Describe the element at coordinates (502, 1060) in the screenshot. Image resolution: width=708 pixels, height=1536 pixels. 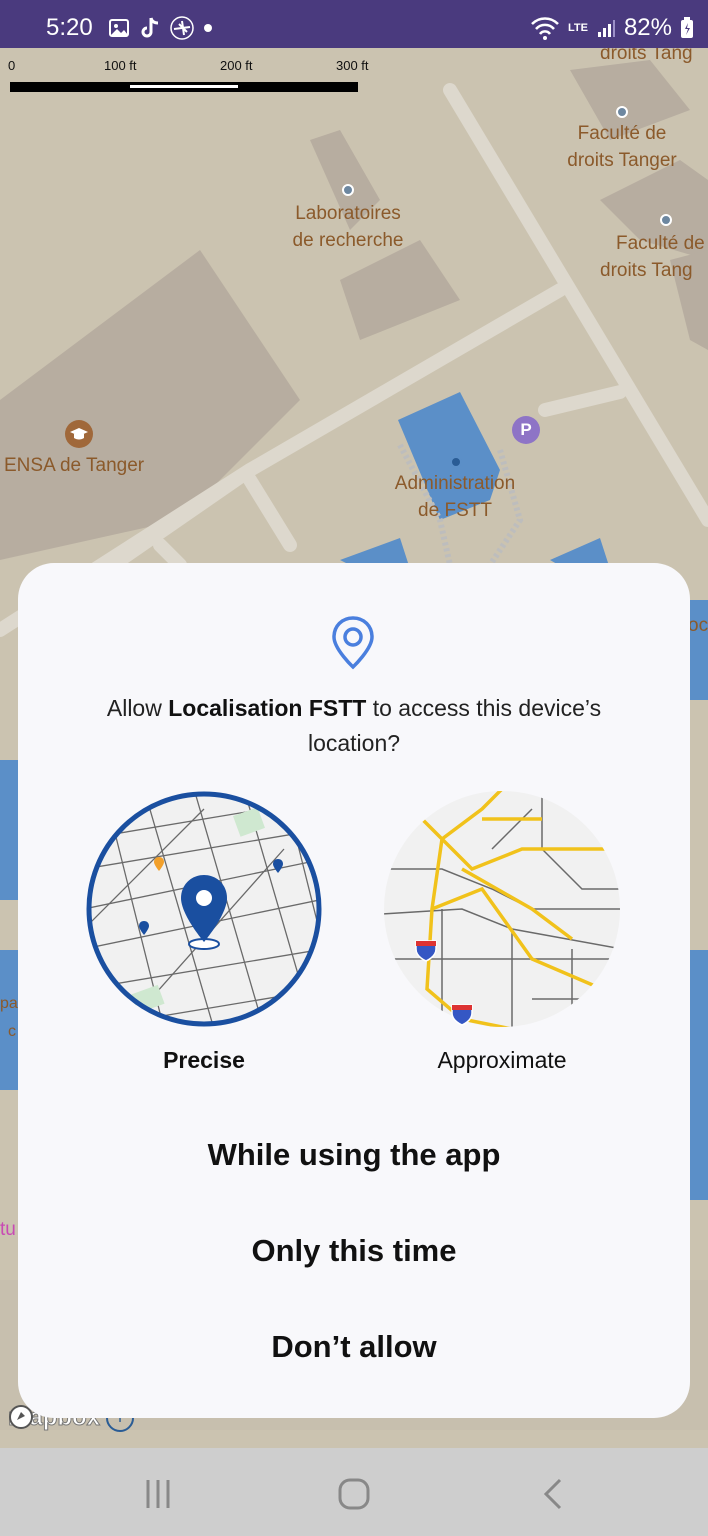
I see `approximate-label: Approximate` at that location.